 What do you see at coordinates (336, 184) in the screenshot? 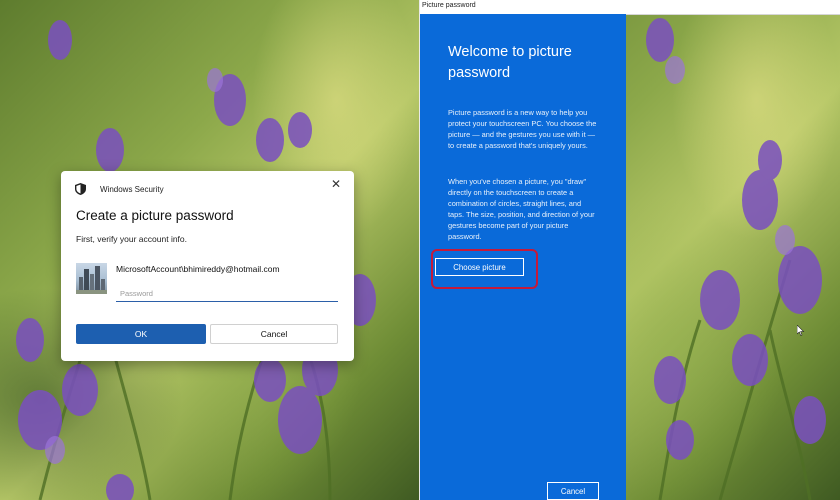
I see `close-icon: ✕` at bounding box center [336, 184].